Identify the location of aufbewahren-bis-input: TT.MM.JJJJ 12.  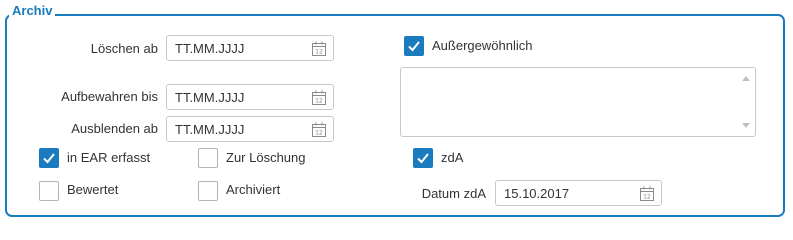
(250, 97).